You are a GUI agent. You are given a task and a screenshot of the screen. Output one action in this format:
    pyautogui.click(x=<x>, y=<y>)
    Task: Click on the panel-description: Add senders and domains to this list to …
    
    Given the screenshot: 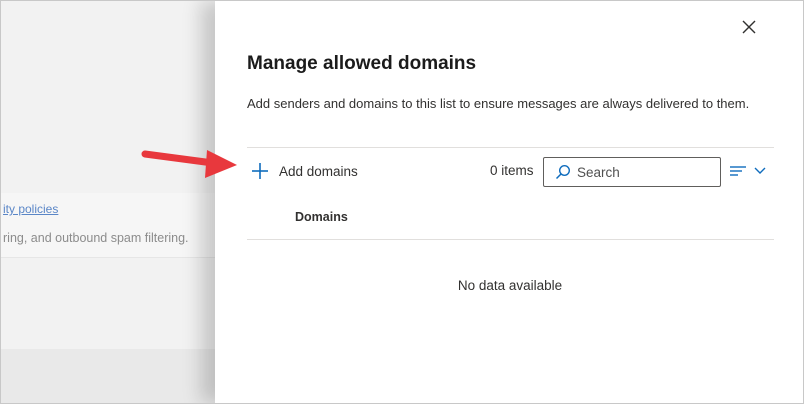 What is the action you would take?
    pyautogui.click(x=498, y=103)
    